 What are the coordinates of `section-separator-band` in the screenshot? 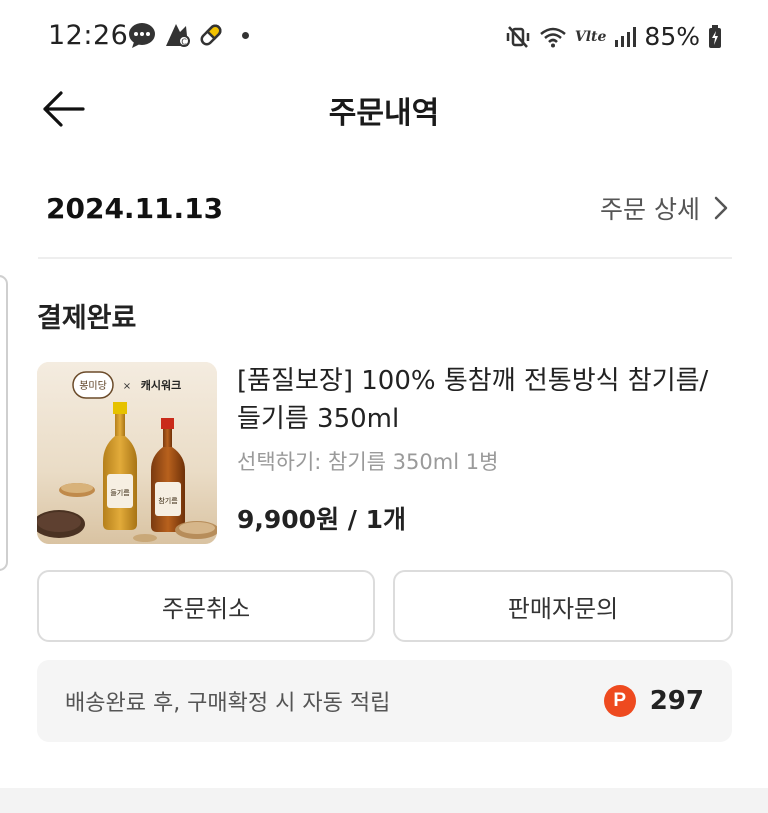 It's located at (384, 800).